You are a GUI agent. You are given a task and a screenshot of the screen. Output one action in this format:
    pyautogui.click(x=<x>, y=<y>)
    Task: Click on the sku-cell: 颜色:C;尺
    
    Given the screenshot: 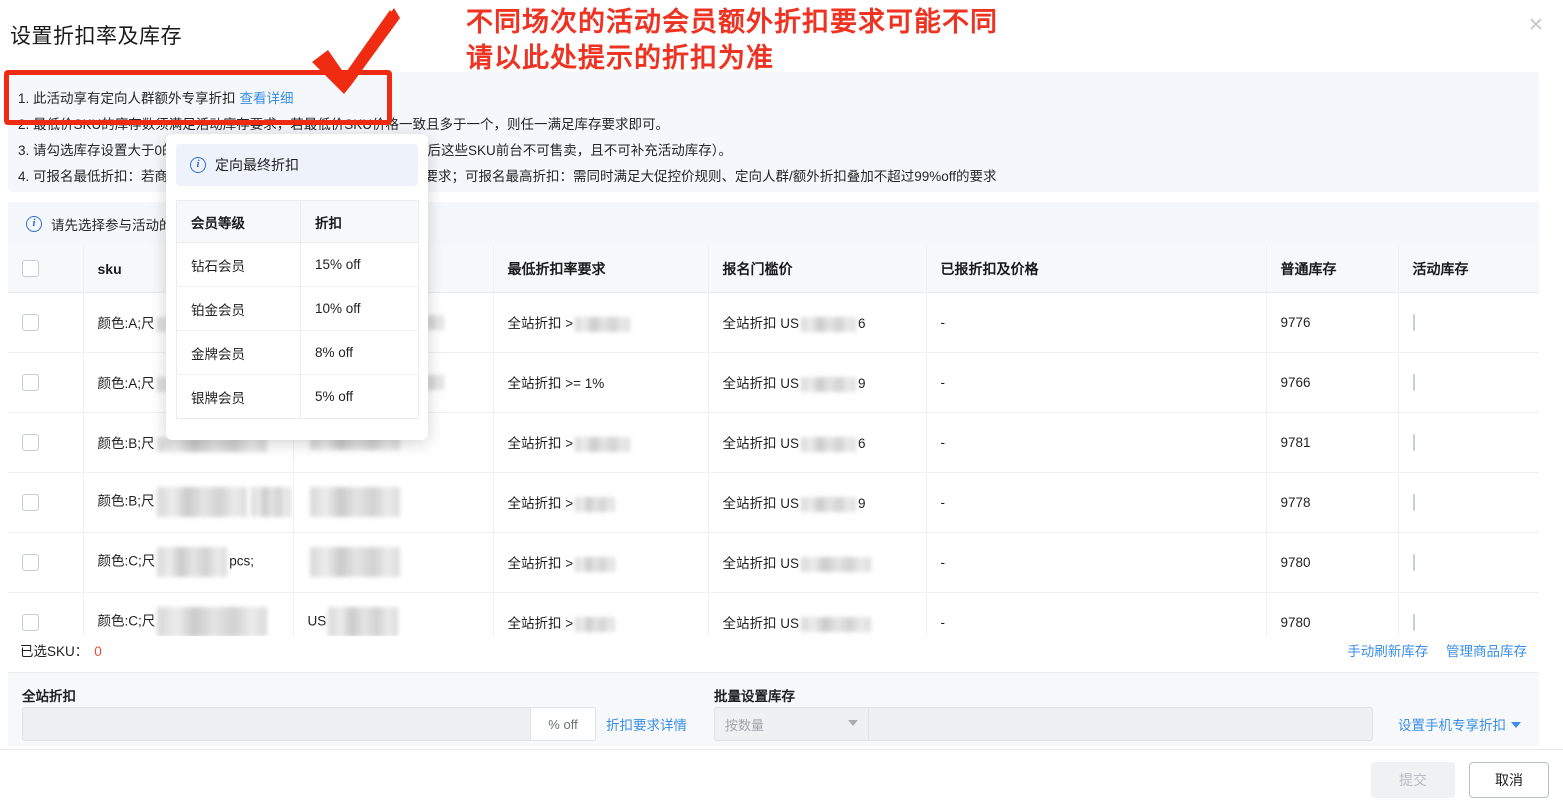 What is the action you would take?
    pyautogui.click(x=188, y=614)
    